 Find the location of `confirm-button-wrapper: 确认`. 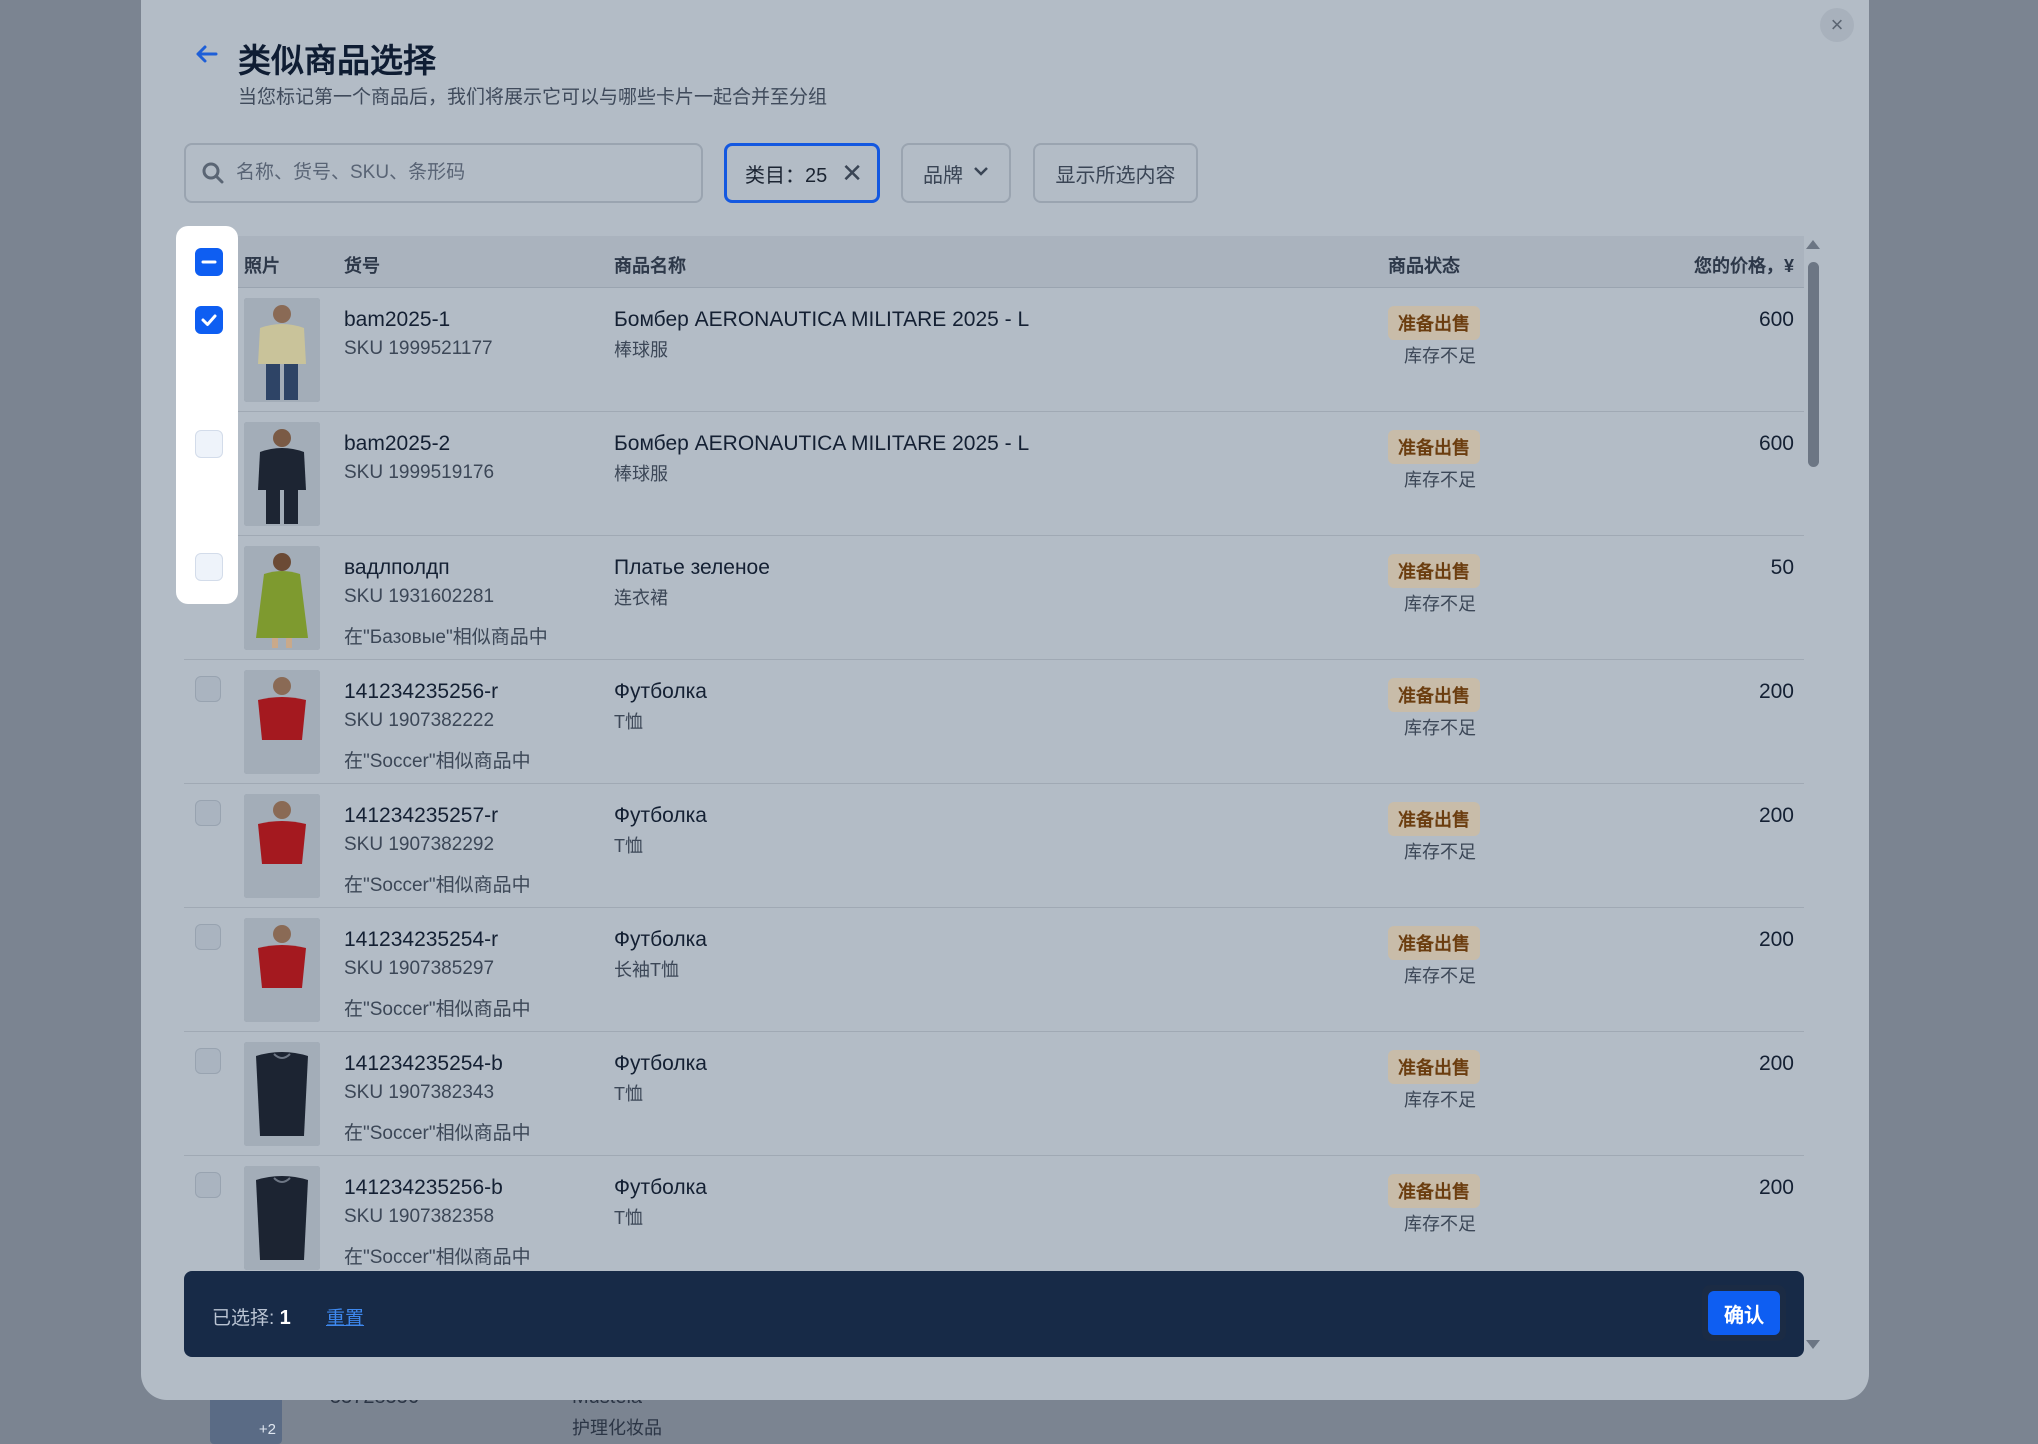

confirm-button-wrapper: 确认 is located at coordinates (1744, 1313).